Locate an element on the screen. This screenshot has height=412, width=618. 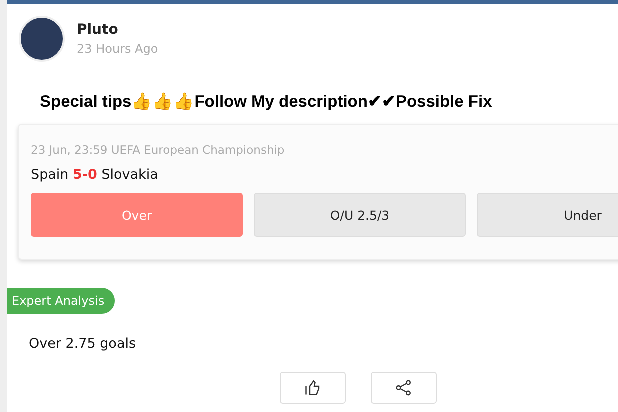
post-title: Special tips👍👍👍Follow My description✔✔Possible Fix is located at coordinates (266, 102).